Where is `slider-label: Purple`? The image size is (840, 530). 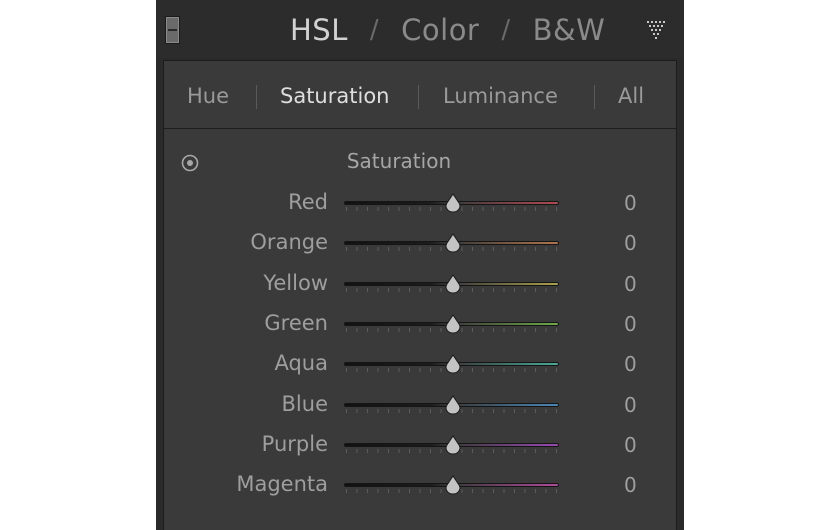 slider-label: Purple is located at coordinates (294, 443).